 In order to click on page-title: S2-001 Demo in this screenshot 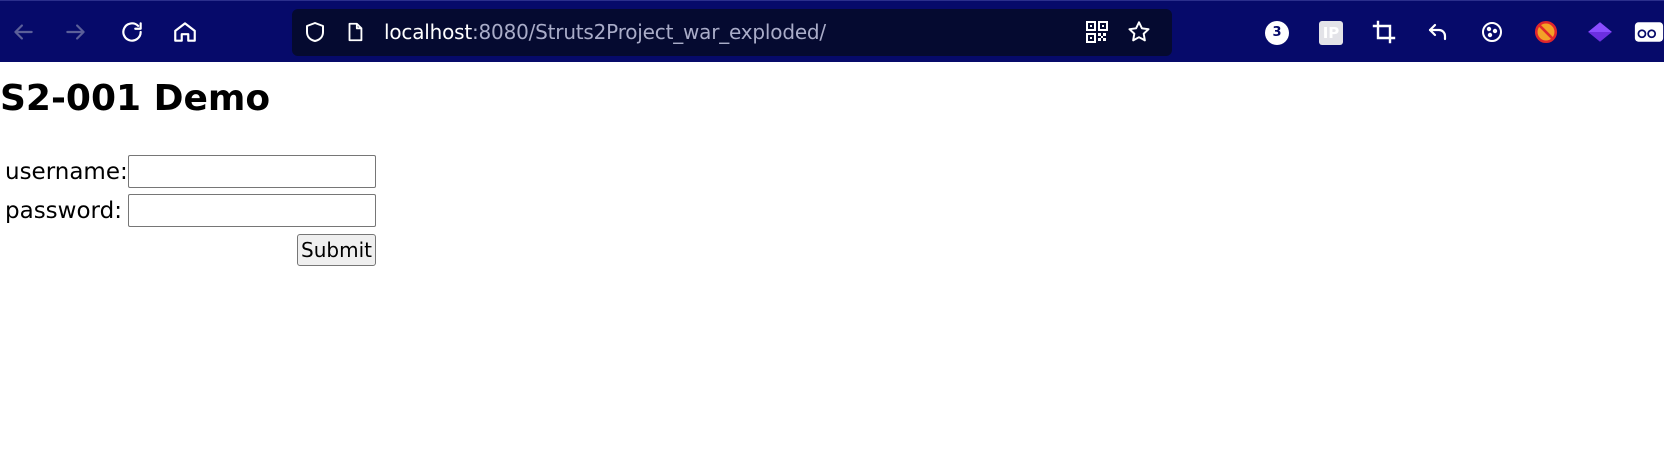, I will do `click(135, 98)`.